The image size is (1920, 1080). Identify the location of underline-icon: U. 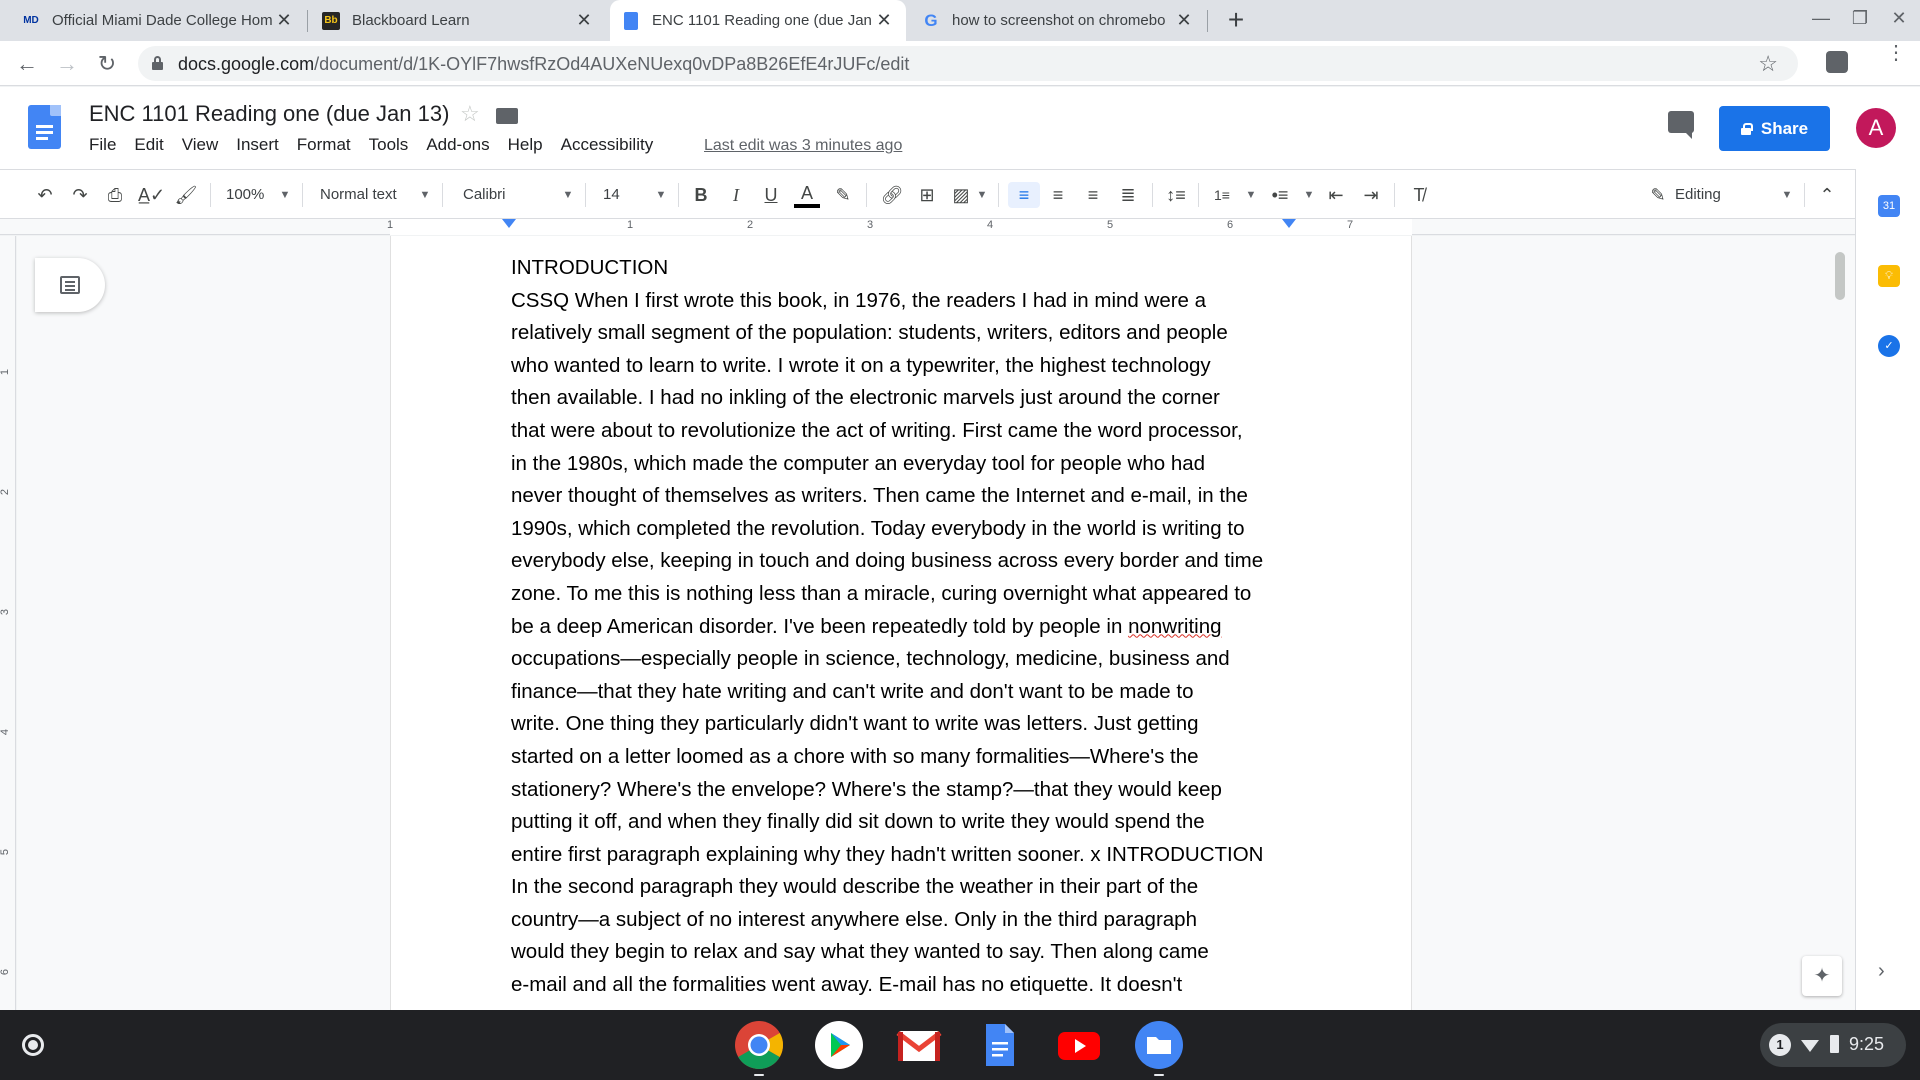
(771, 195).